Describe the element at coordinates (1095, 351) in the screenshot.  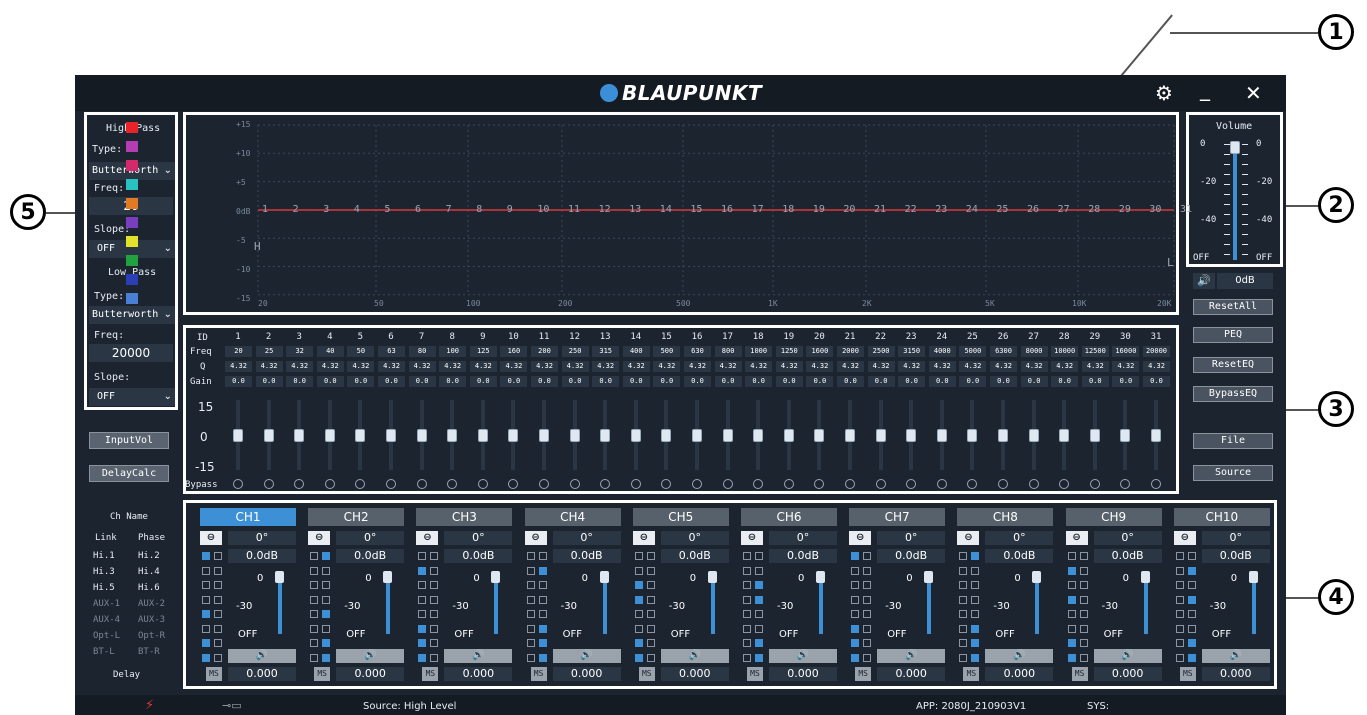
I see `eq-band-freq: 12500` at that location.